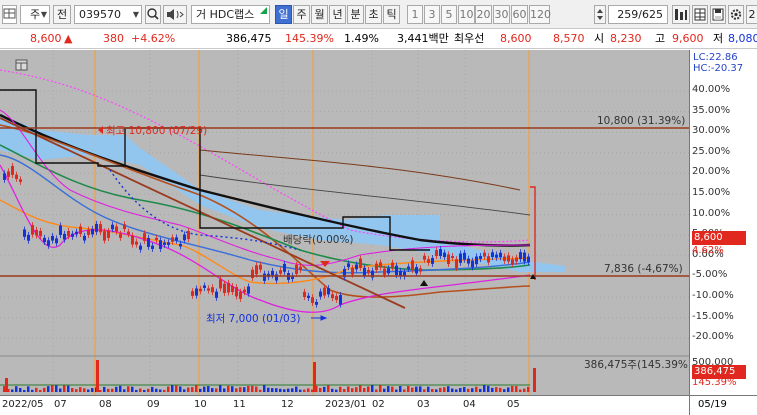 The image size is (757, 415). Describe the element at coordinates (361, 38) in the screenshot. I see `turnover-rate: 1.49%` at that location.